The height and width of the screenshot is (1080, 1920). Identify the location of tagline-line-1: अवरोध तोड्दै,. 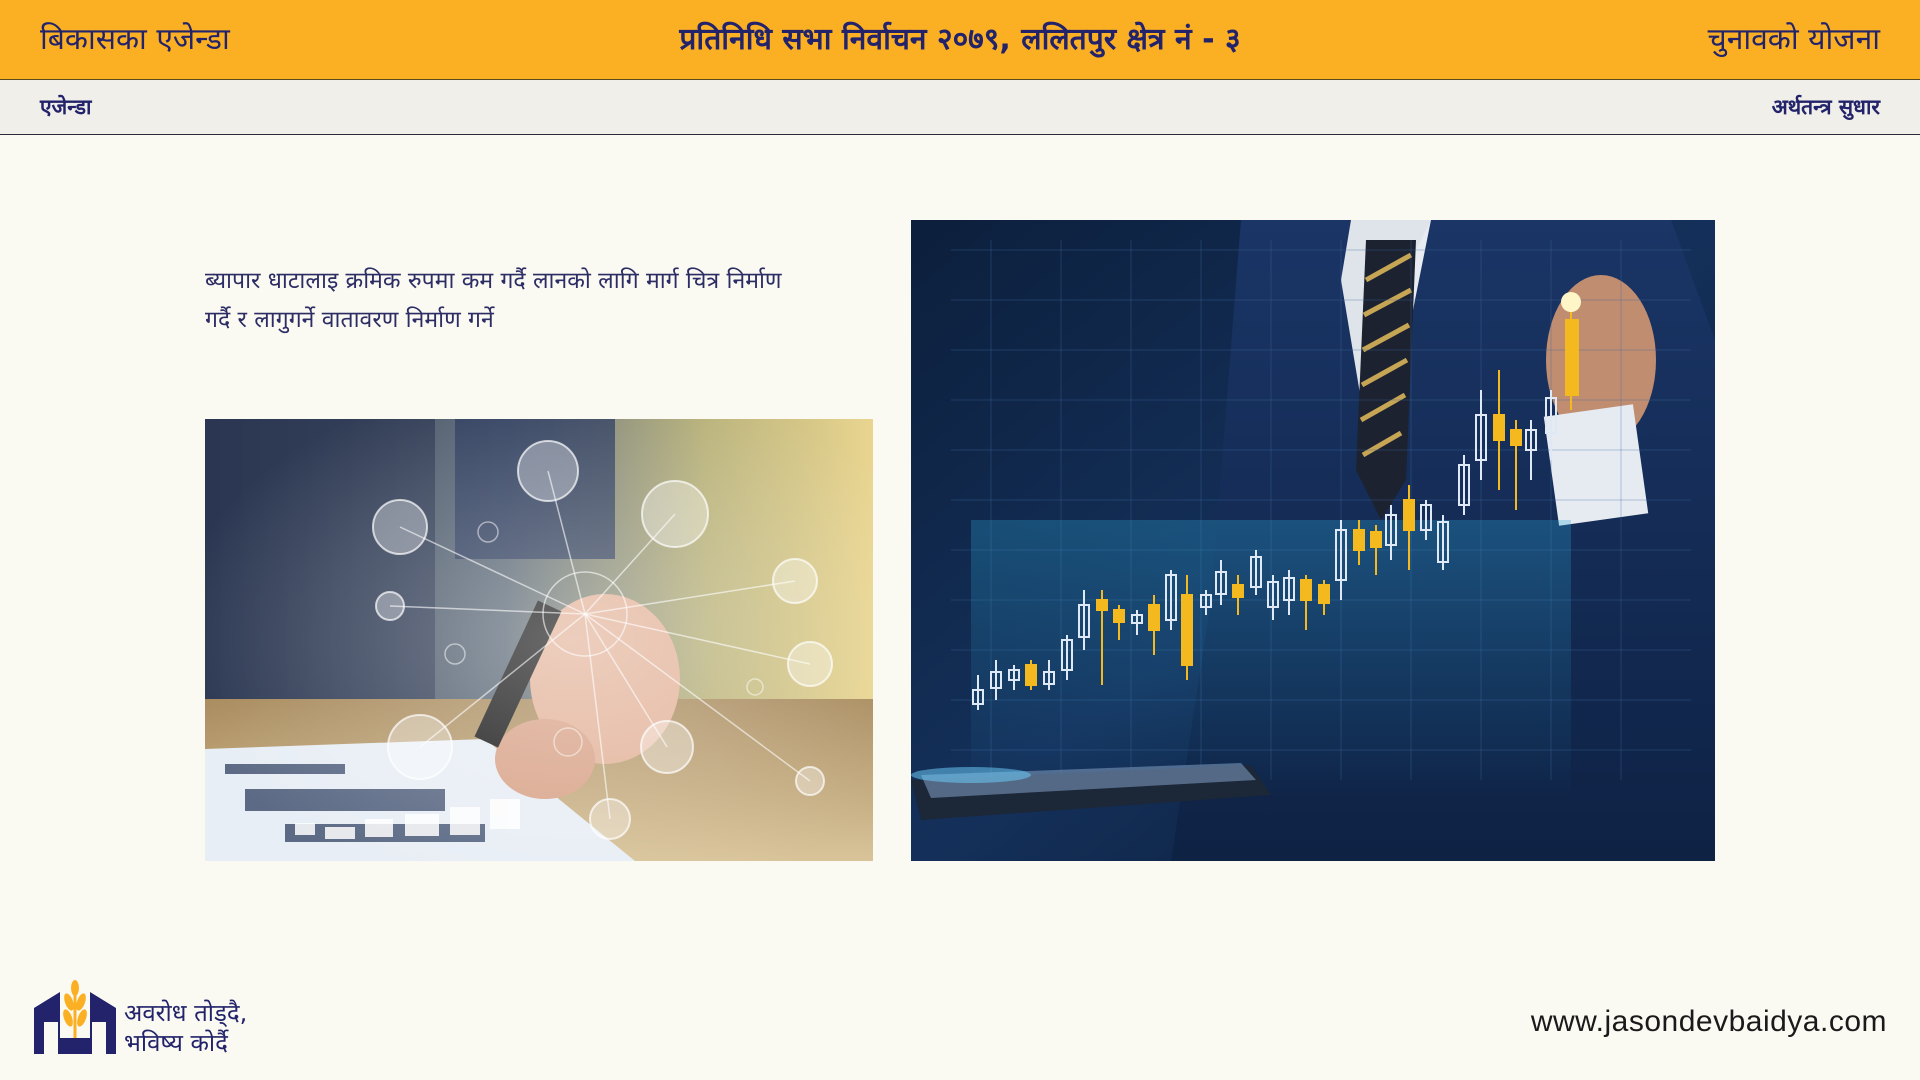
(186, 1013).